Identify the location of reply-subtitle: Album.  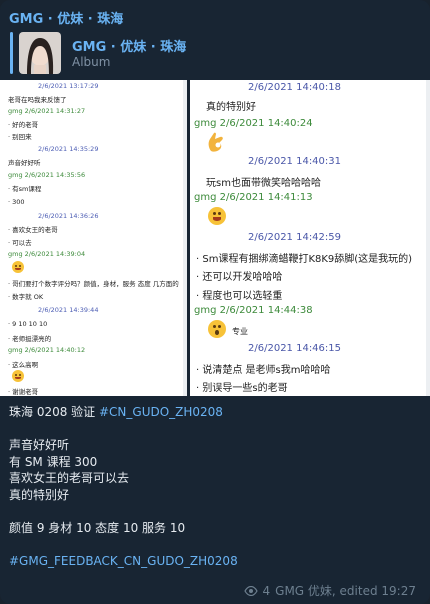
(91, 62).